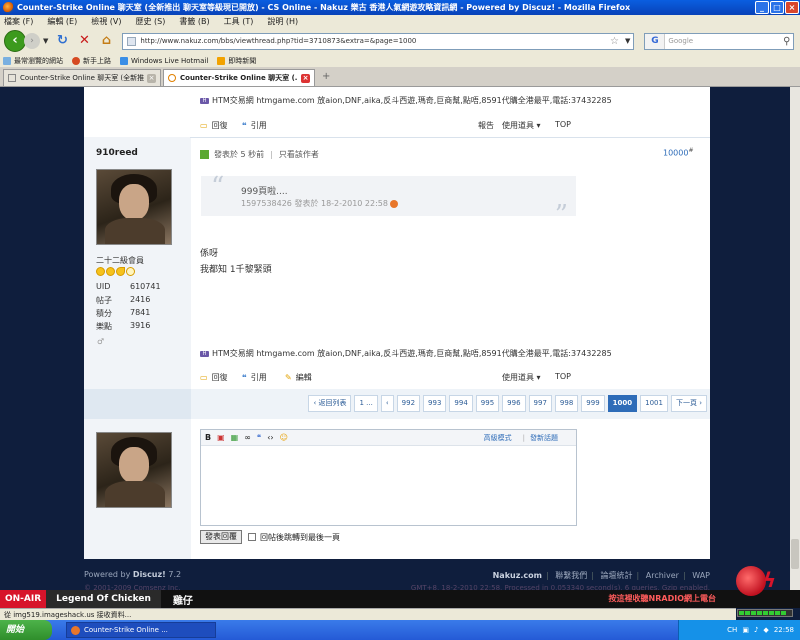 This screenshot has width=800, height=640. Describe the element at coordinates (765, 613) in the screenshot. I see `volume-meter` at that location.